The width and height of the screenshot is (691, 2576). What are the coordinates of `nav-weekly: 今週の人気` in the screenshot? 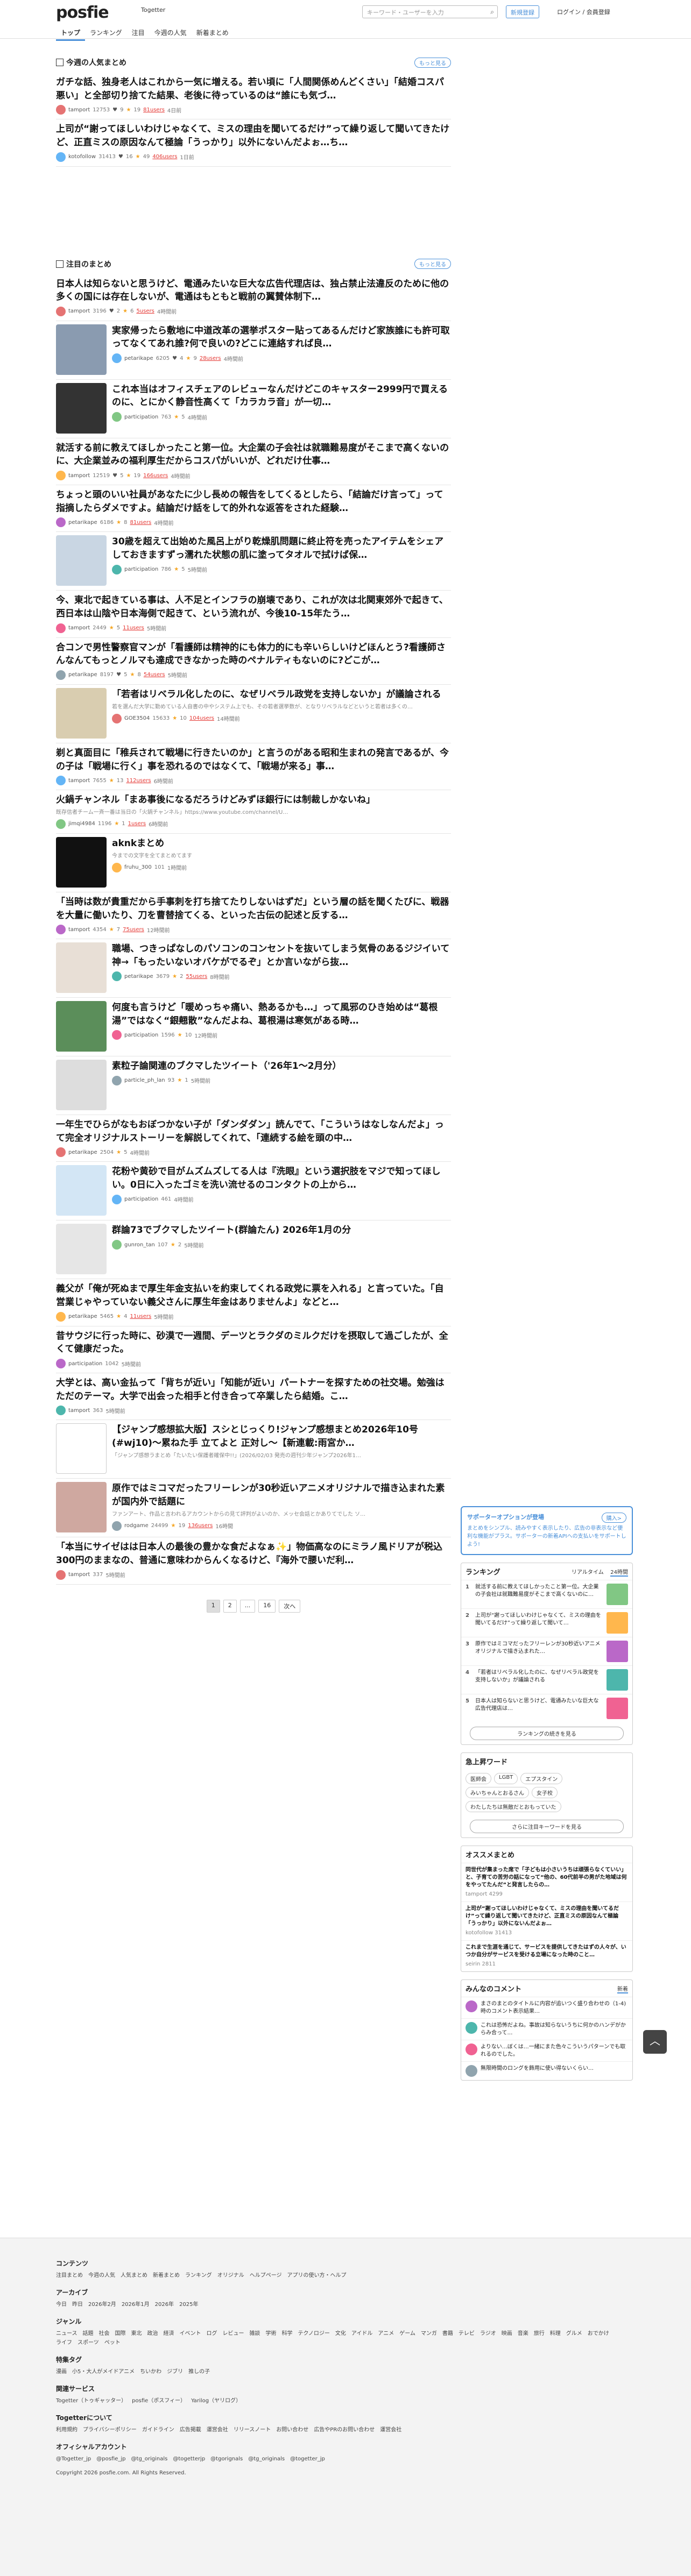 It's located at (171, 33).